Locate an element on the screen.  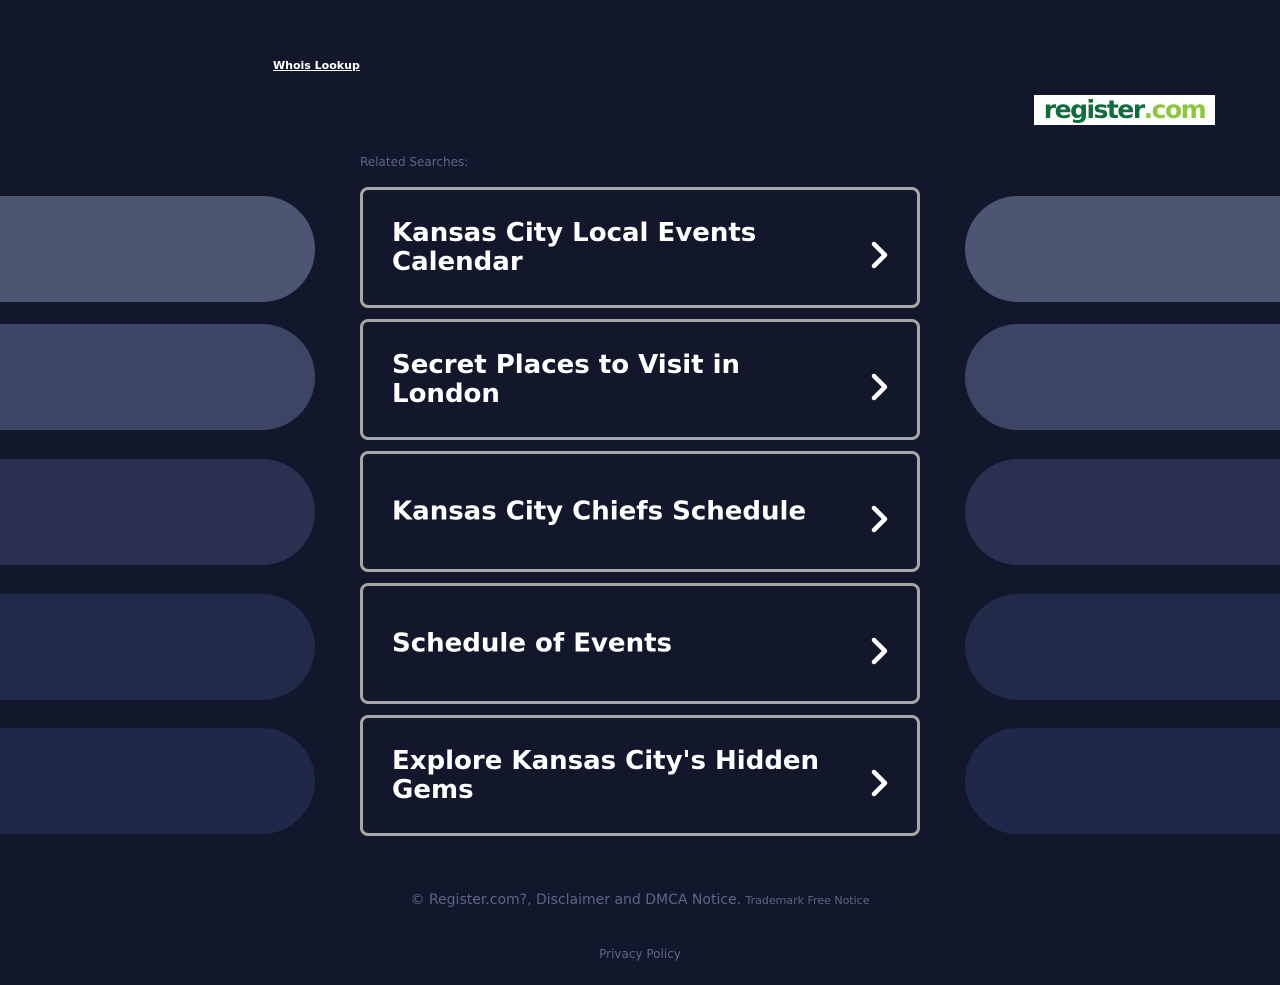
privacy-policy-link: Privacy Policy is located at coordinates (640, 954).